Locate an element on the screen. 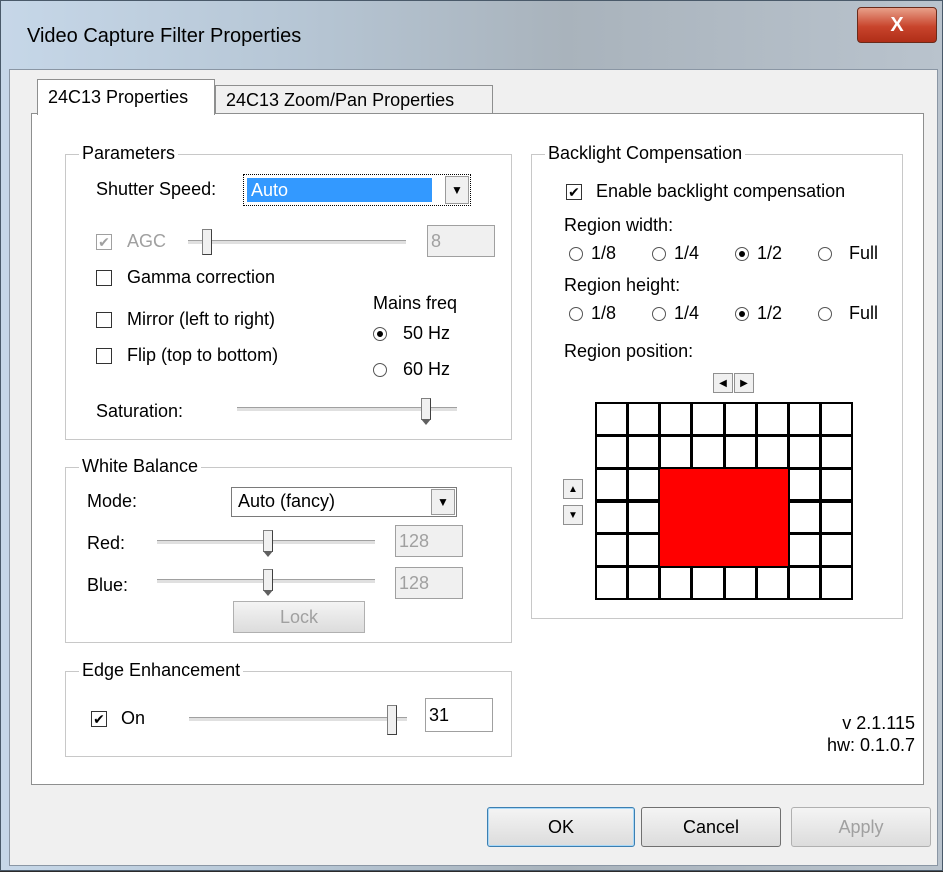  arrow-left-icon: ◀ is located at coordinates (723, 383).